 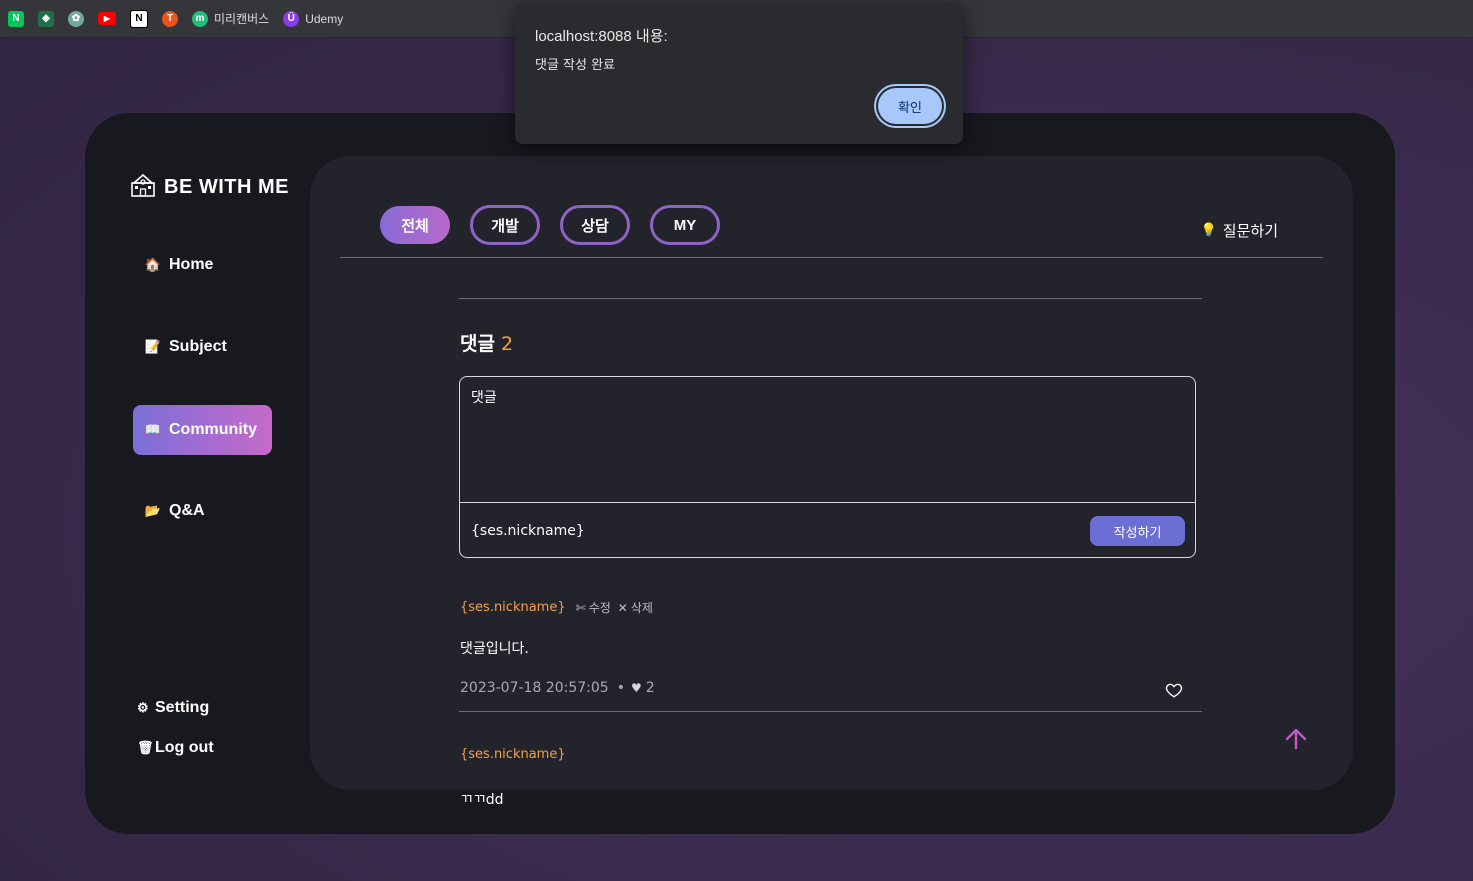 I want to click on tab-my: MY, so click(x=685, y=225).